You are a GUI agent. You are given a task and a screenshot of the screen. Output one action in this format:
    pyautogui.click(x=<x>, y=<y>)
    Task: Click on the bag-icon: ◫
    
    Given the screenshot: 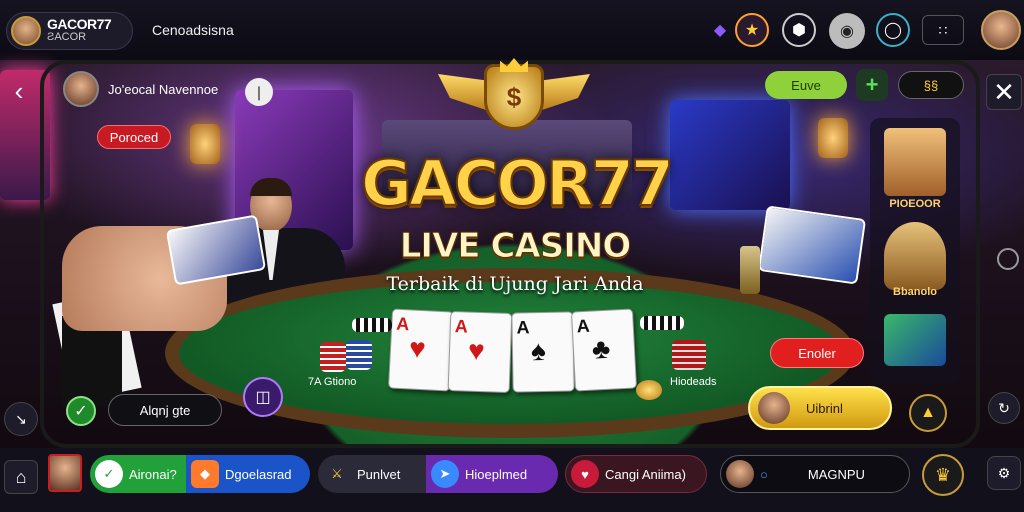 What is the action you would take?
    pyautogui.click(x=263, y=397)
    